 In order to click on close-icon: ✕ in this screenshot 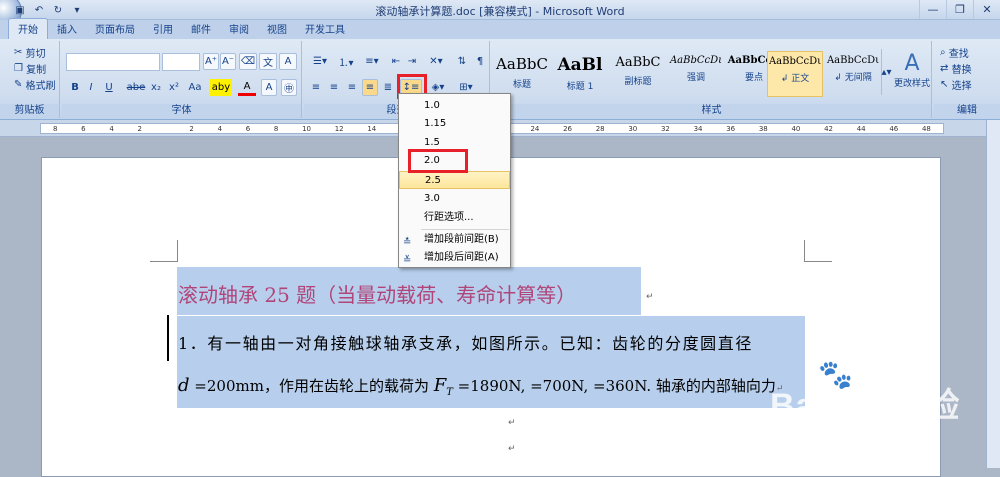, I will do `click(986, 9)`.